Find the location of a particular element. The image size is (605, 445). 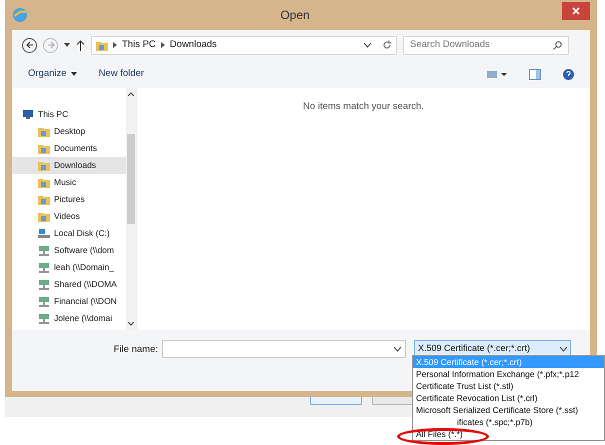

nav-item: Desktop is located at coordinates (69, 131).